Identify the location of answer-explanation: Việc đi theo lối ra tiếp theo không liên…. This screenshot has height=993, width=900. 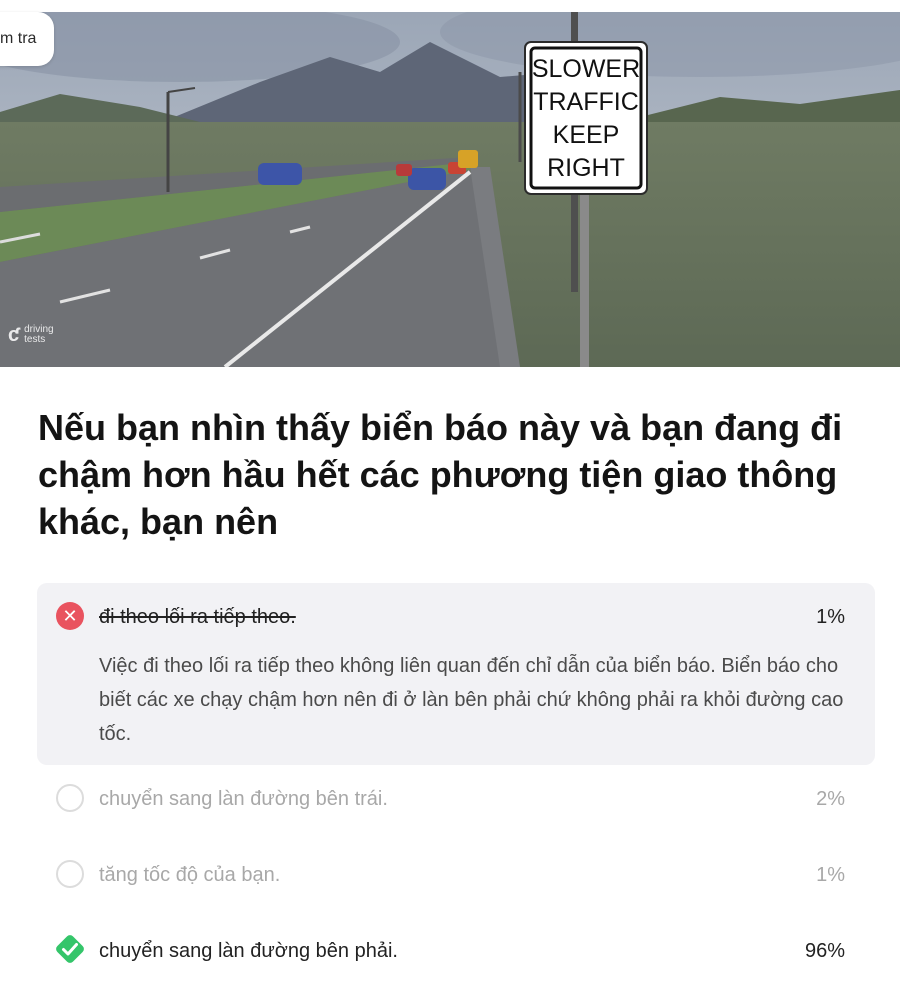
(471, 700).